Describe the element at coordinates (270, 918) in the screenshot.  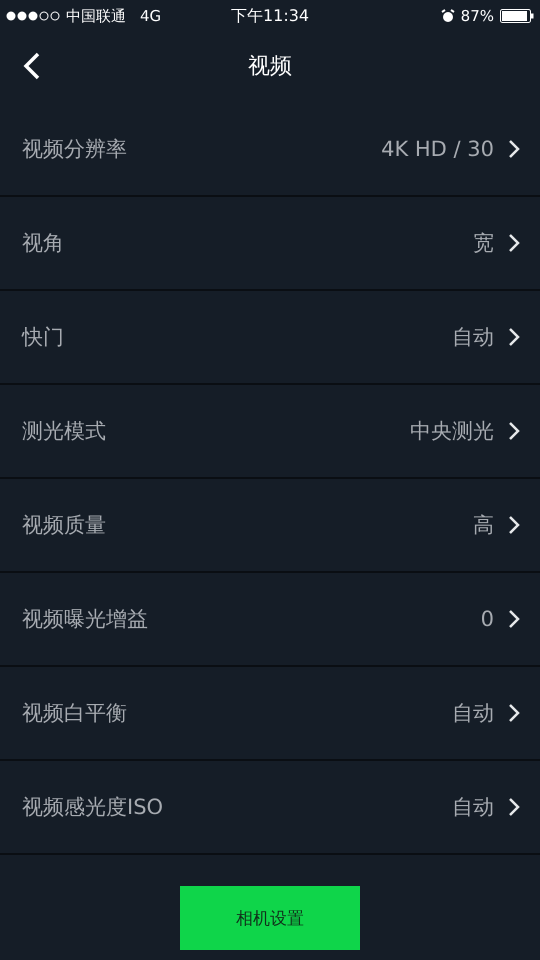
I see `camera-settings-button: 相机设置` at that location.